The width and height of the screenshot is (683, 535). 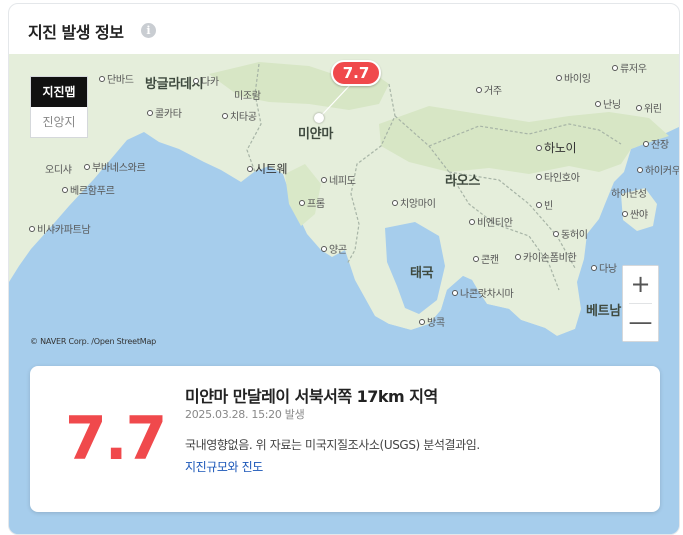 What do you see at coordinates (148, 30) in the screenshot?
I see `info-icon: i` at bounding box center [148, 30].